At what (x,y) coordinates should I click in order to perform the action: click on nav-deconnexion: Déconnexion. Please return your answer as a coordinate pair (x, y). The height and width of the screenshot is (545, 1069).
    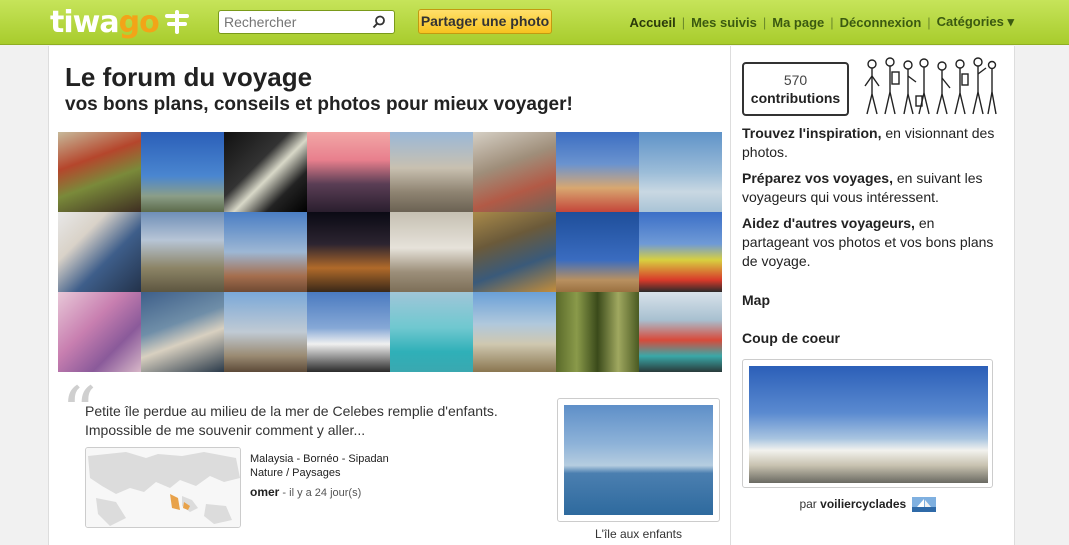
    Looking at the image, I should click on (881, 22).